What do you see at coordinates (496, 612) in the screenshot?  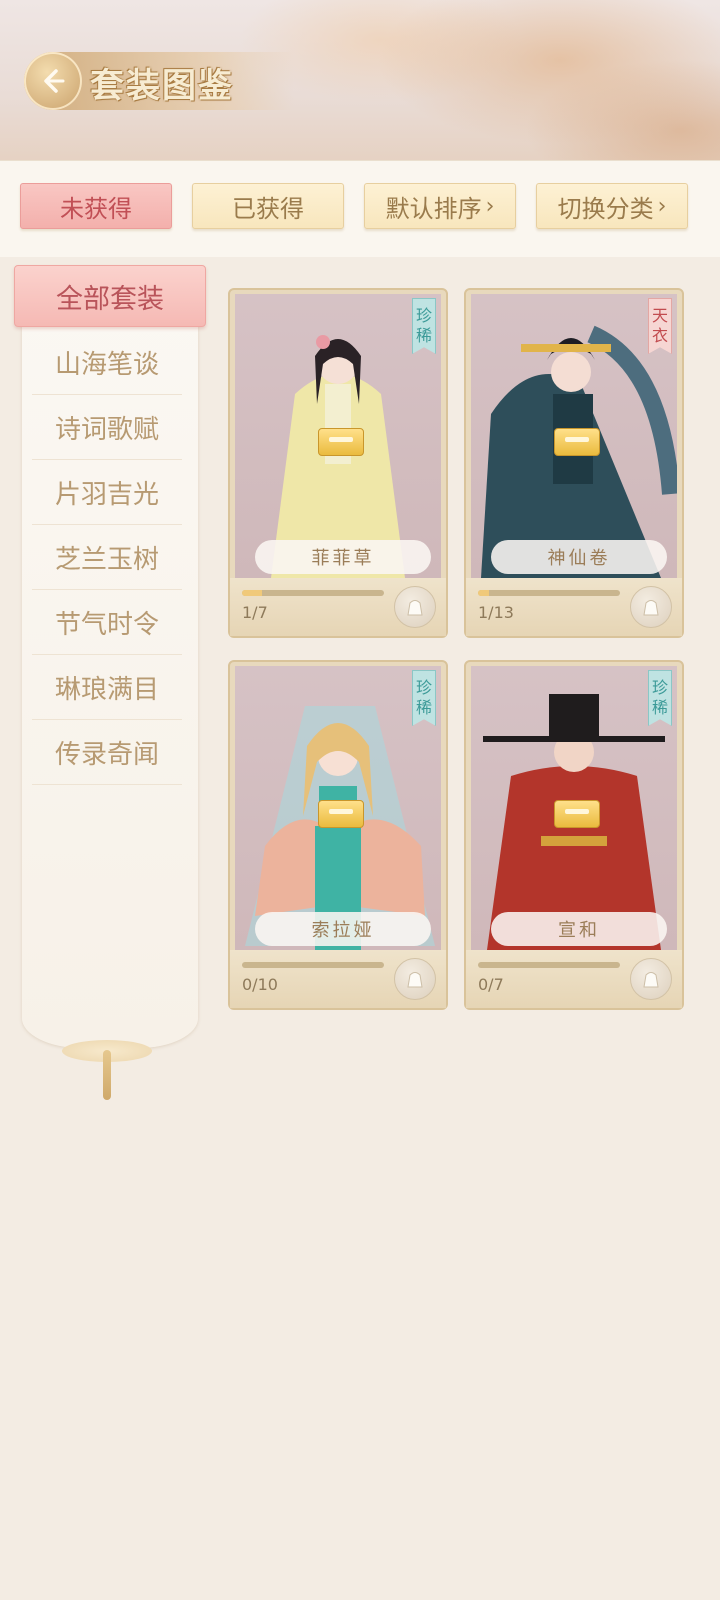 I see `progress-text: 1/13` at bounding box center [496, 612].